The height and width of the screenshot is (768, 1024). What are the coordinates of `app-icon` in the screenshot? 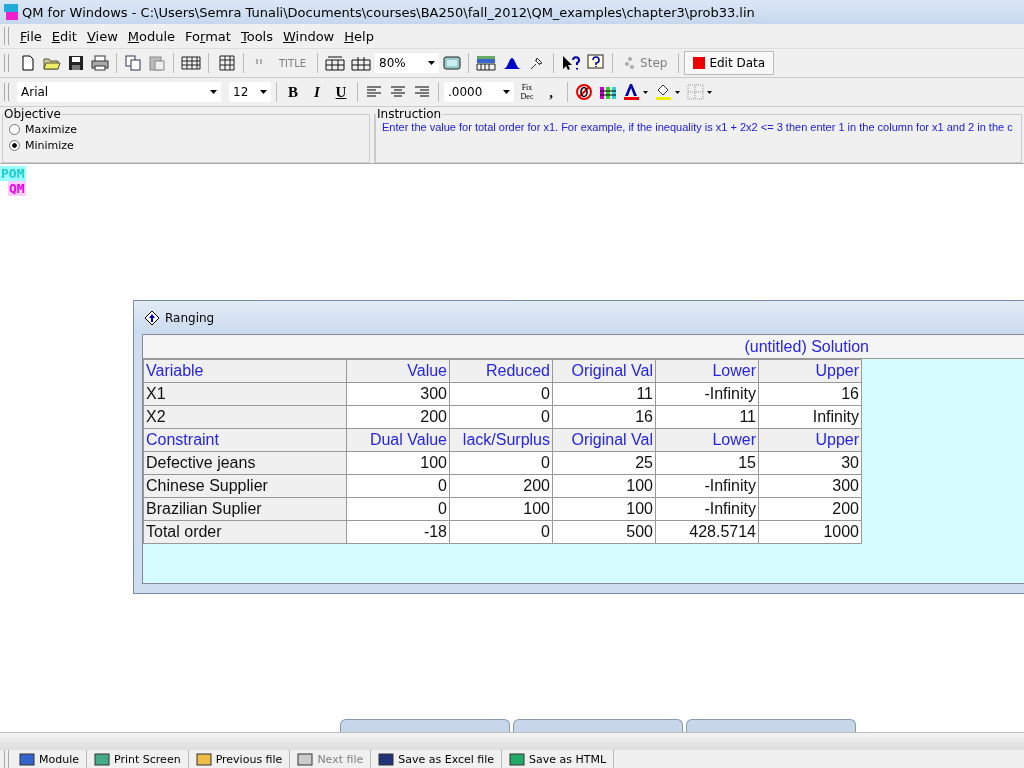 It's located at (11, 12).